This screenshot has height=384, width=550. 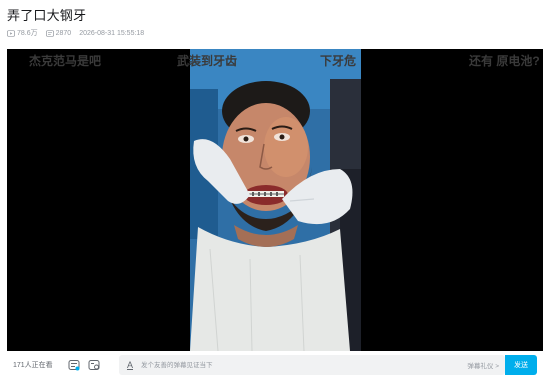 What do you see at coordinates (112, 33) in the screenshot?
I see `publish-time: 2026-08-31 15:55:18` at bounding box center [112, 33].